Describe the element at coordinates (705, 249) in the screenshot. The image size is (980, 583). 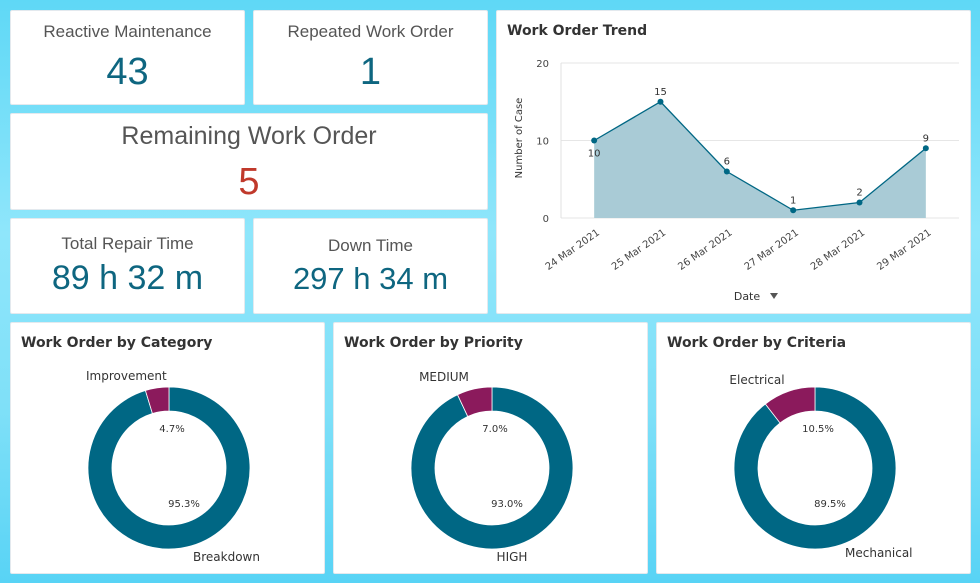
I see `x-tick-label: 26 Mar 2021` at that location.